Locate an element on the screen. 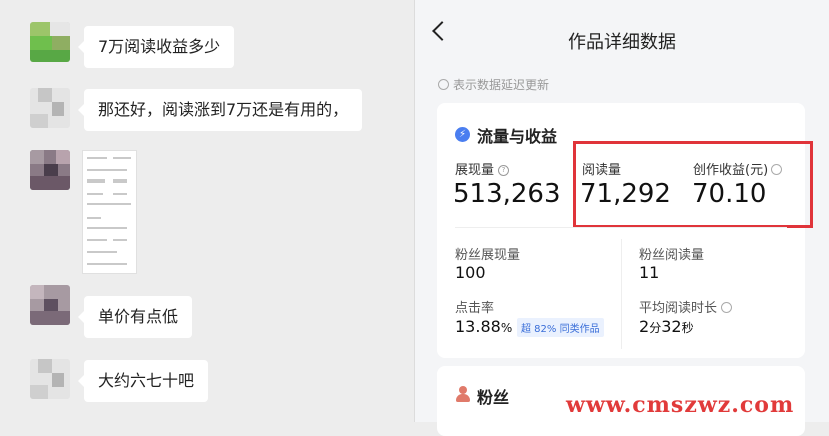 The height and width of the screenshot is (436, 829). user-icon is located at coordinates (463, 394).